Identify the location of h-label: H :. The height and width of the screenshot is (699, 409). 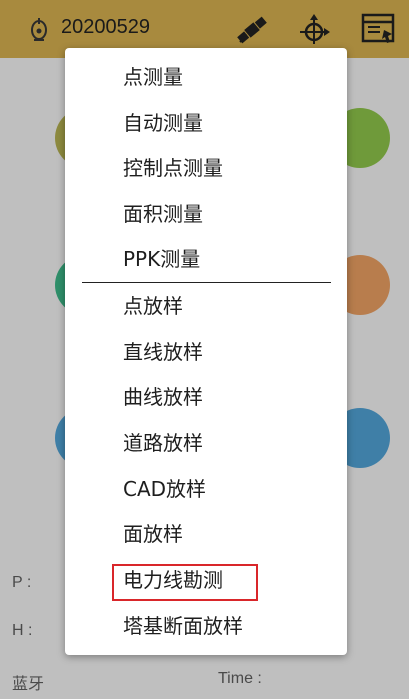
(22, 630).